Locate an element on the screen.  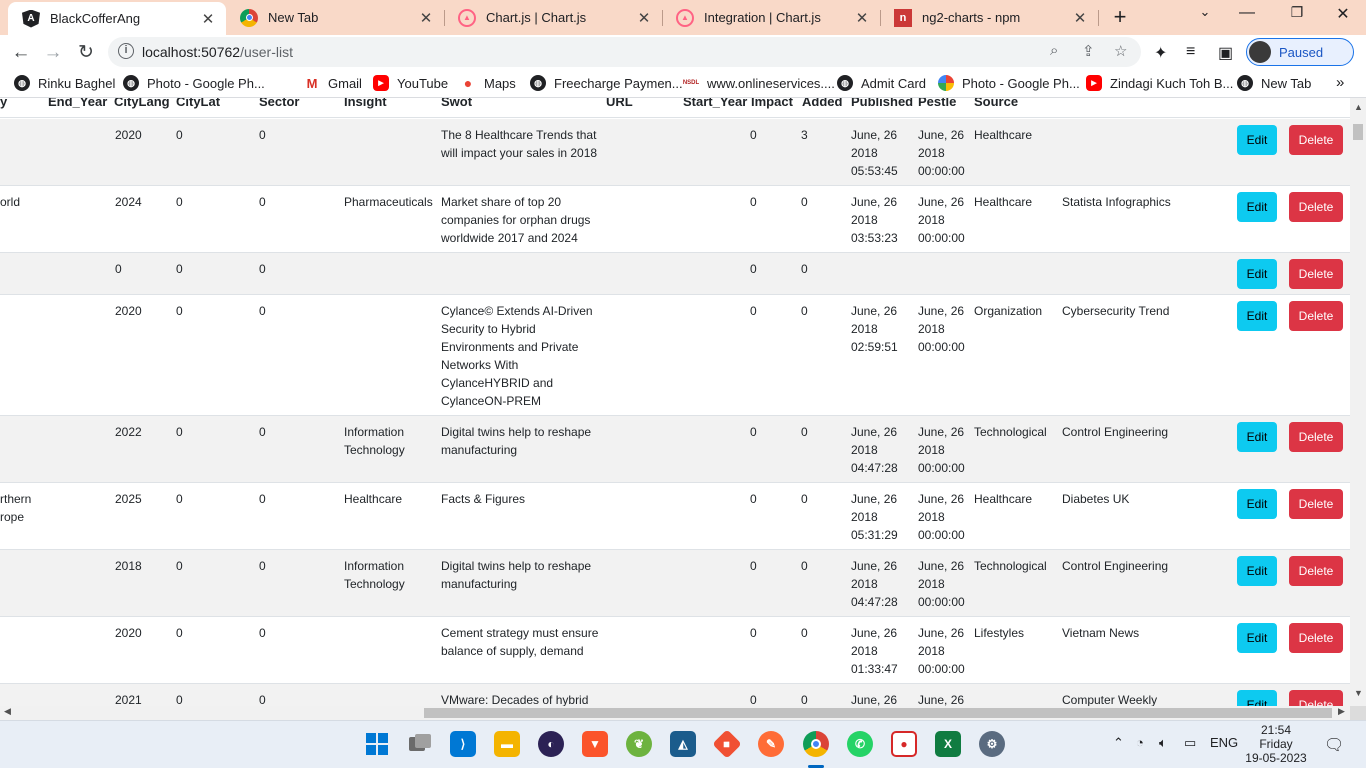
mysql-workbench-icon: ◭ is located at coordinates (683, 744).